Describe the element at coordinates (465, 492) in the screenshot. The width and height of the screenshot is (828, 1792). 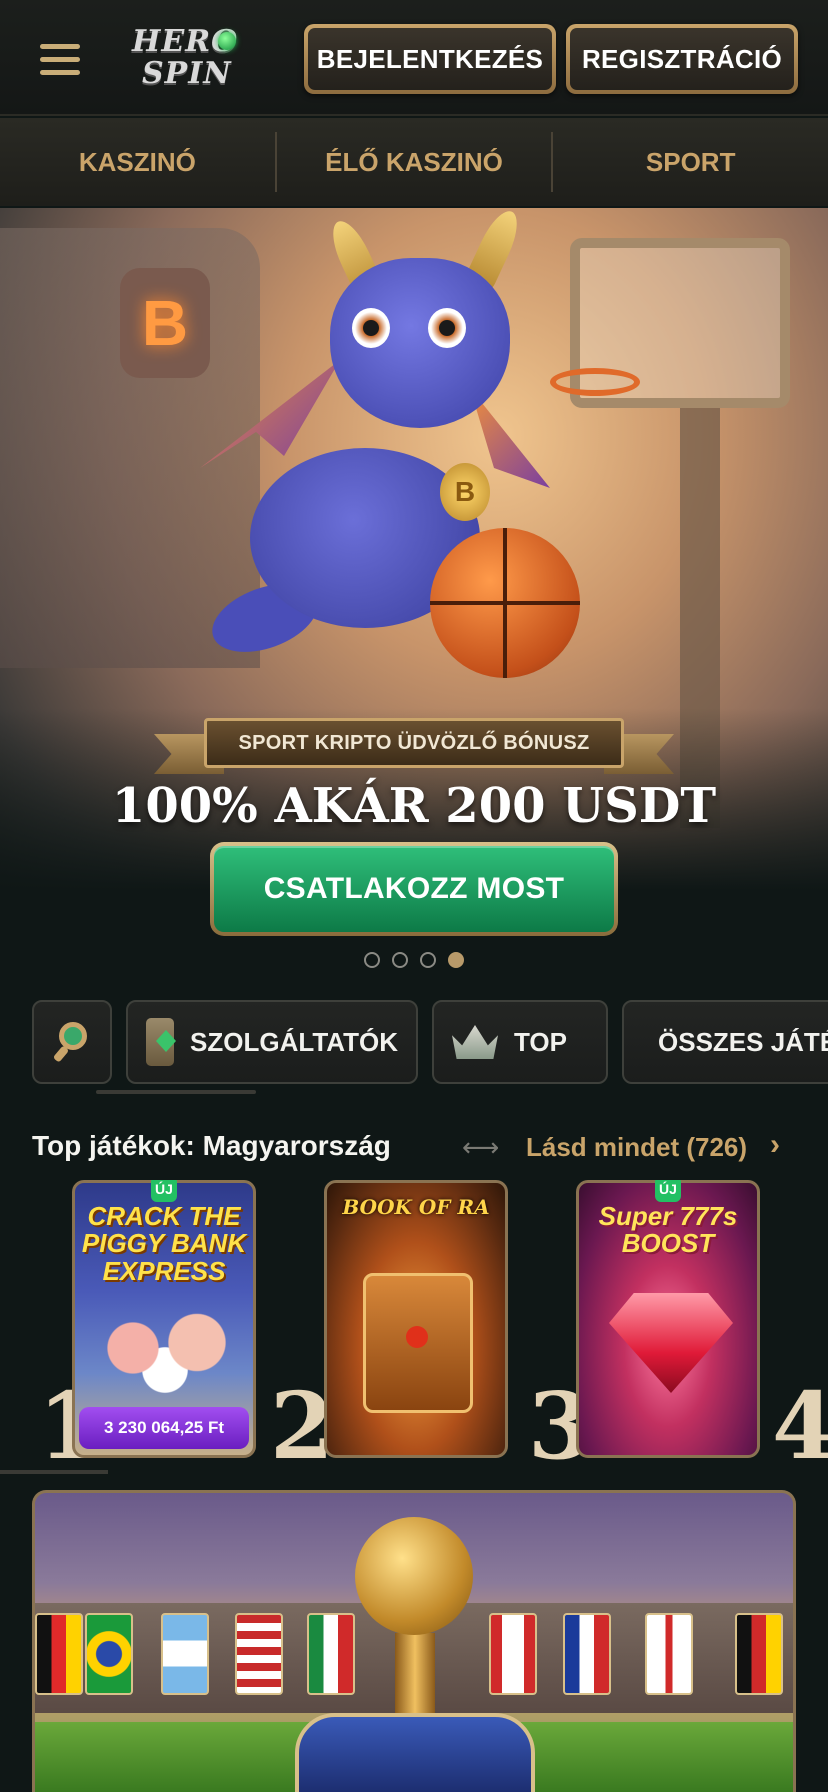
I see `bitcoin-medal-icon: B` at that location.